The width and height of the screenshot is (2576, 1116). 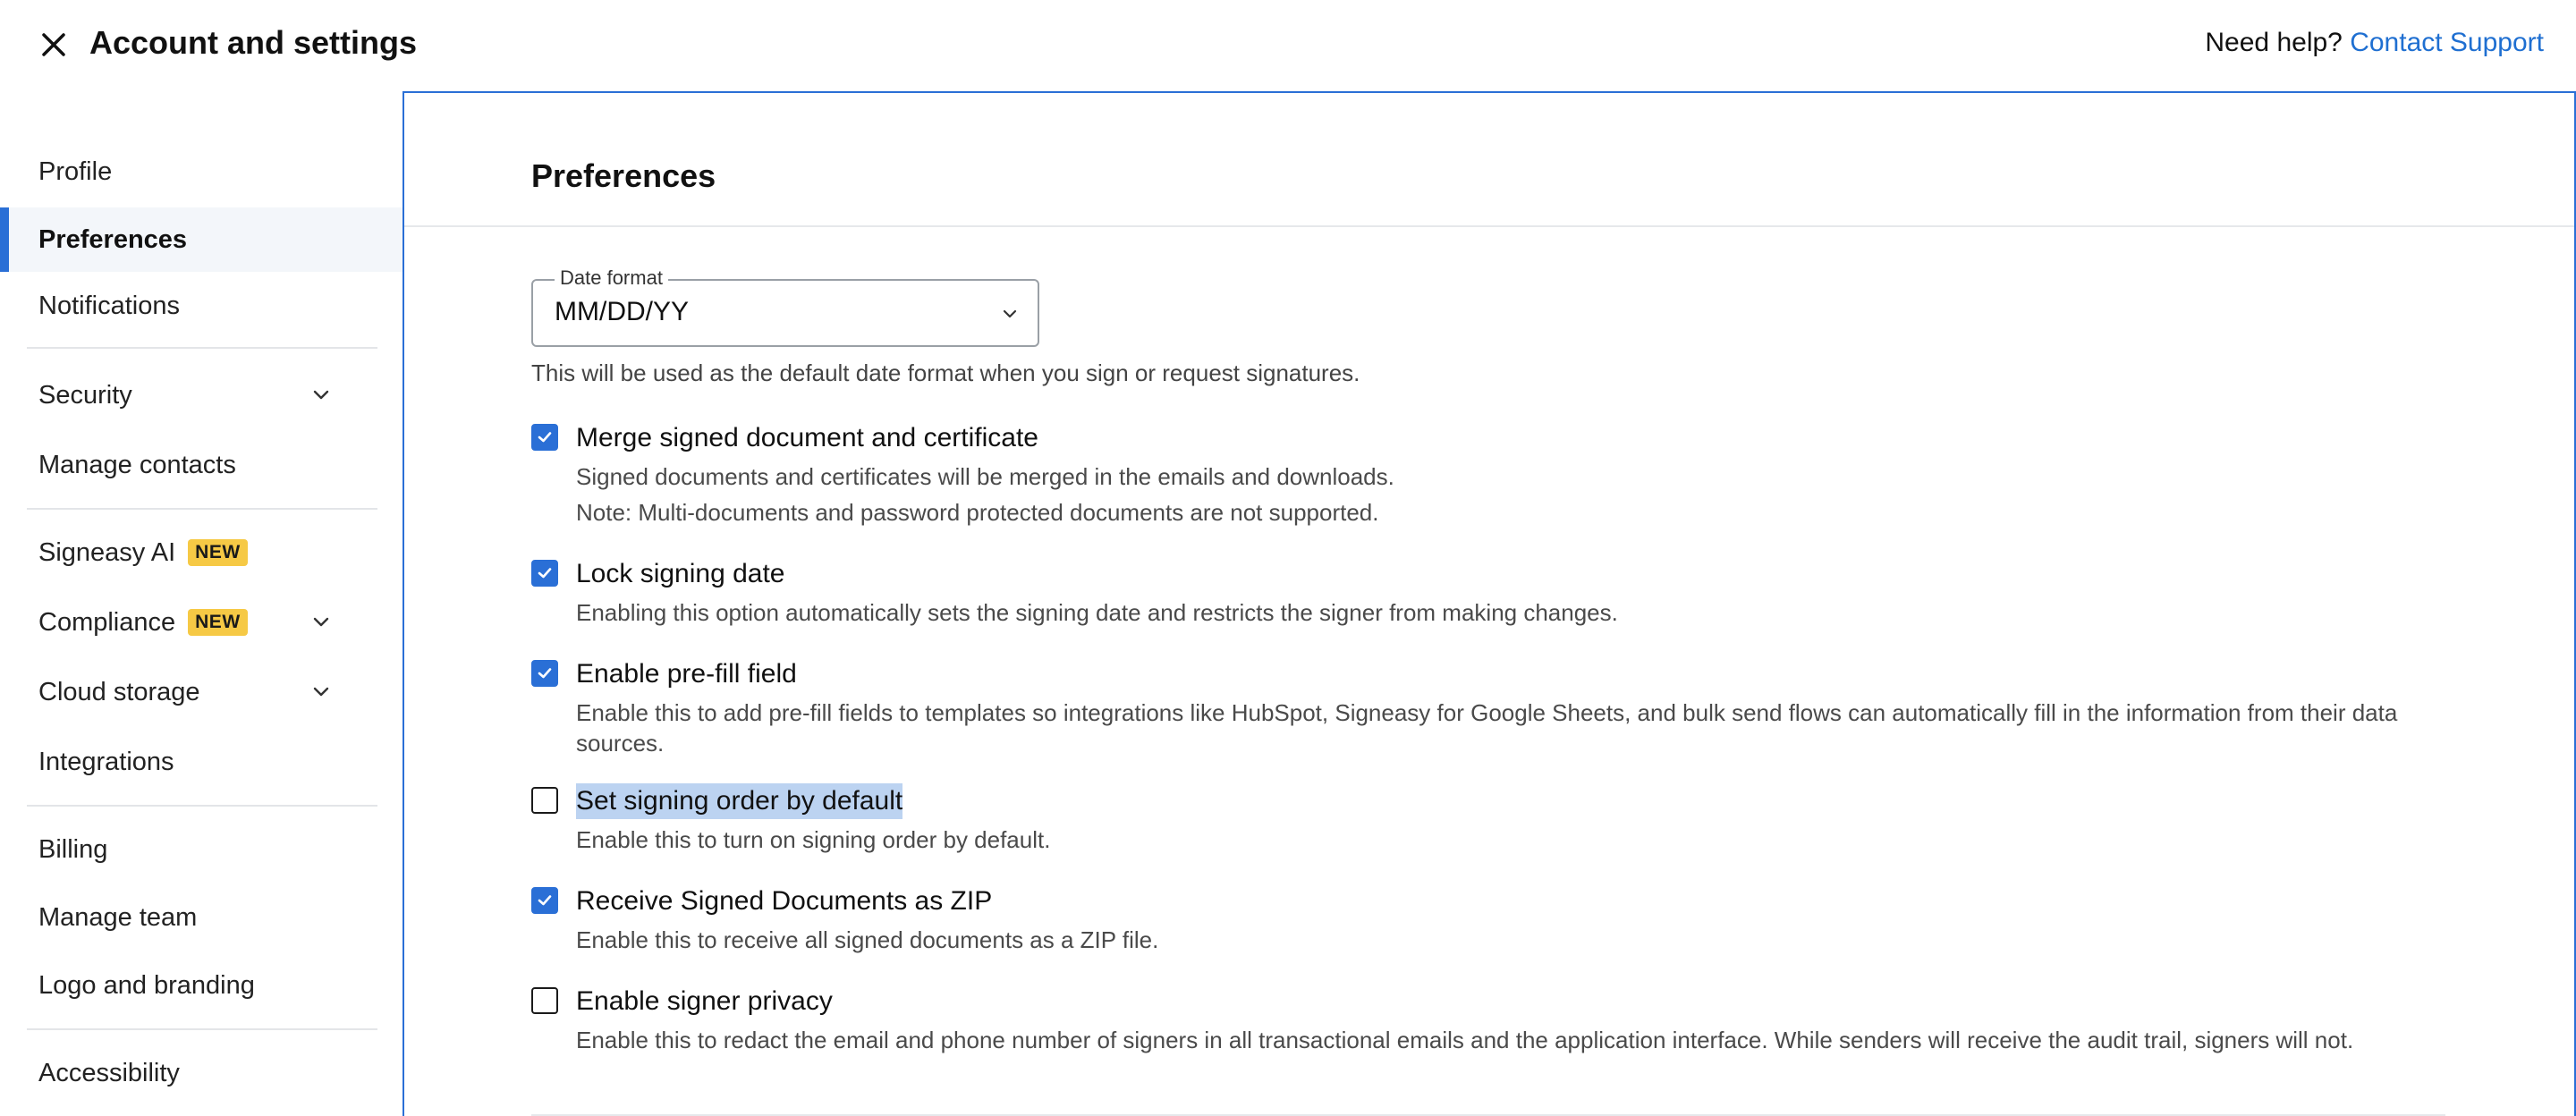 I want to click on sidebar-item-label: Profile, so click(x=75, y=171).